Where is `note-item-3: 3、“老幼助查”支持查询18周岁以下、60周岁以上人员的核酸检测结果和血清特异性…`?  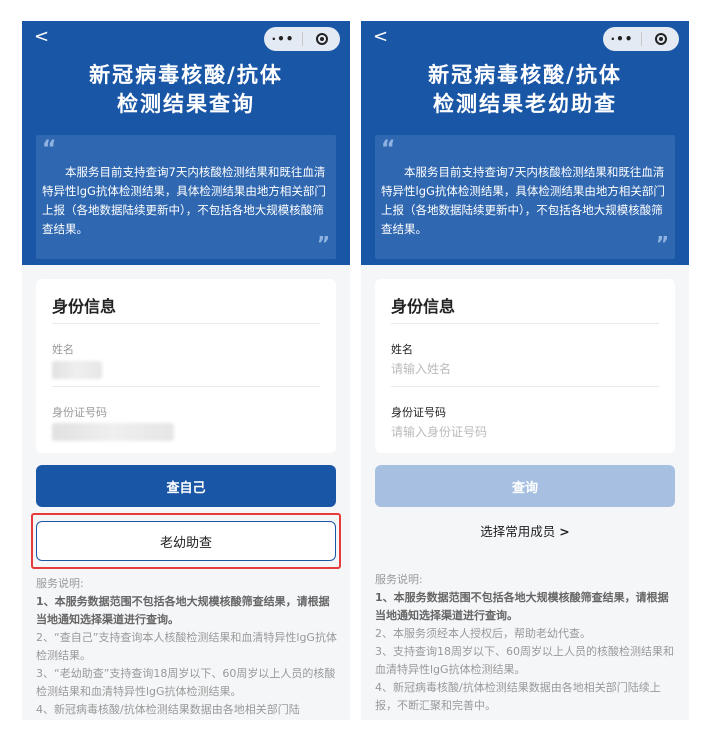 note-item-3: 3、“老幼助查”支持查询18周岁以下、60周岁以上人员的核酸检测结果和血清特异性… is located at coordinates (186, 682).